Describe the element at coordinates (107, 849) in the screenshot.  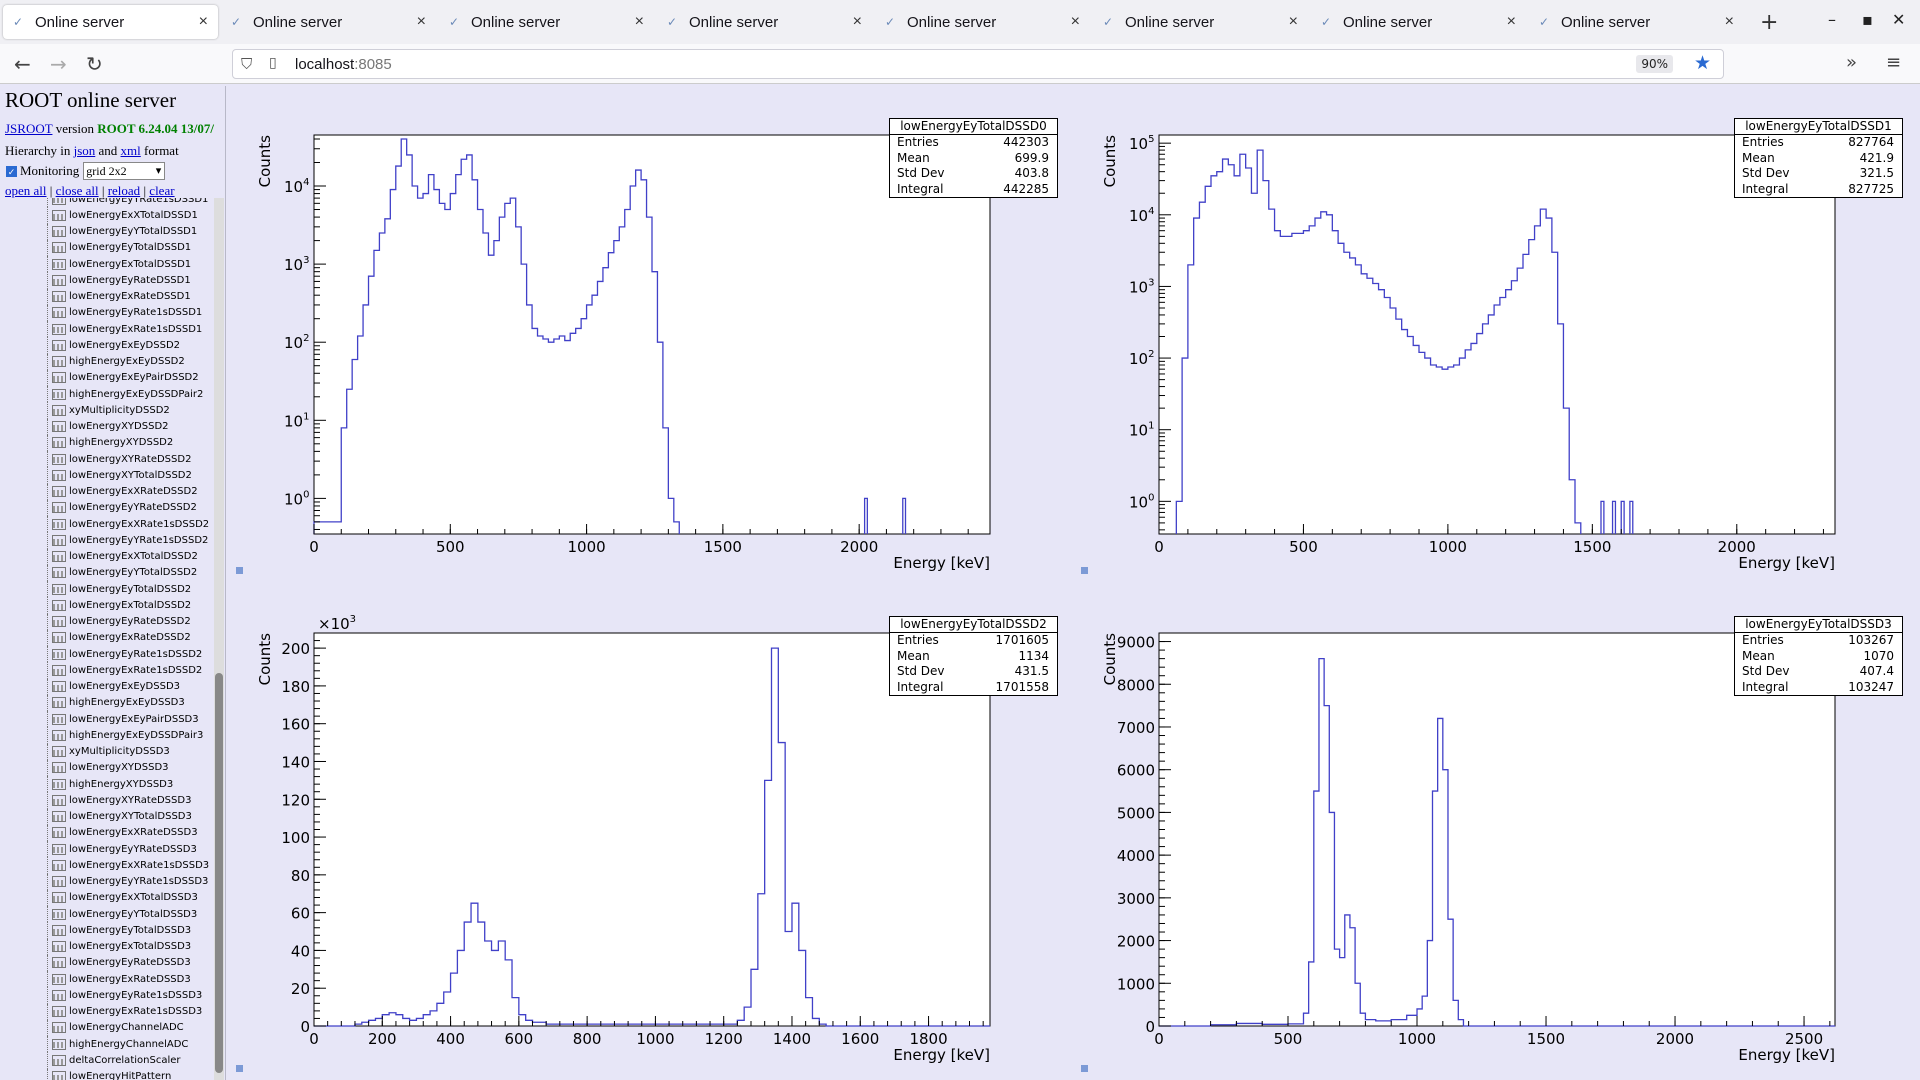
I see `tree-item: lowEnergyEyYRateDSSD3` at that location.